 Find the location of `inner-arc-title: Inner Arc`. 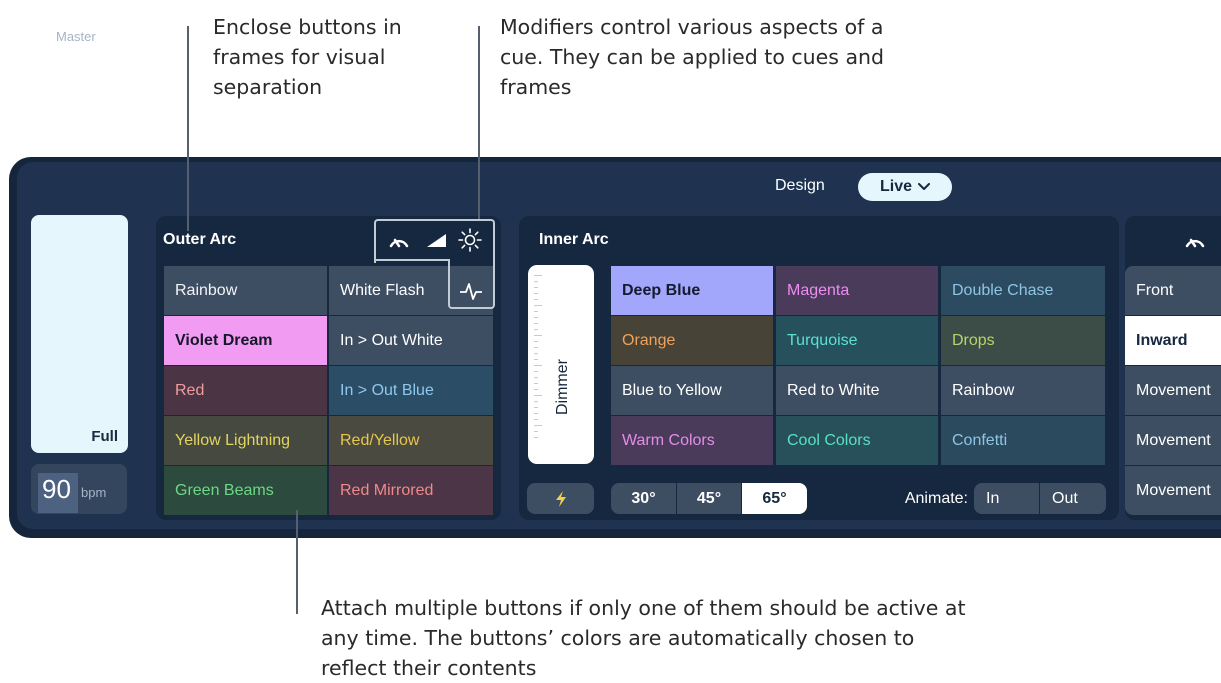

inner-arc-title: Inner Arc is located at coordinates (574, 239).